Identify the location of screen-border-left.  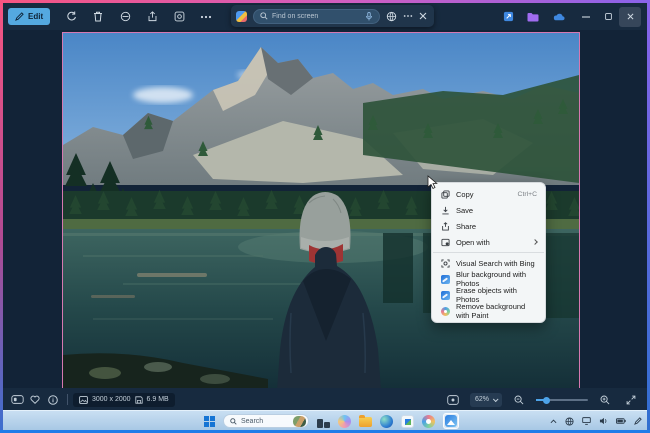
(1, 216).